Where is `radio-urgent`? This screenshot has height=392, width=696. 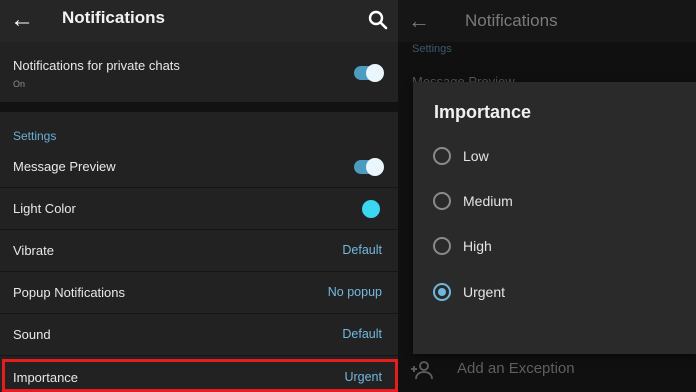 radio-urgent is located at coordinates (442, 292).